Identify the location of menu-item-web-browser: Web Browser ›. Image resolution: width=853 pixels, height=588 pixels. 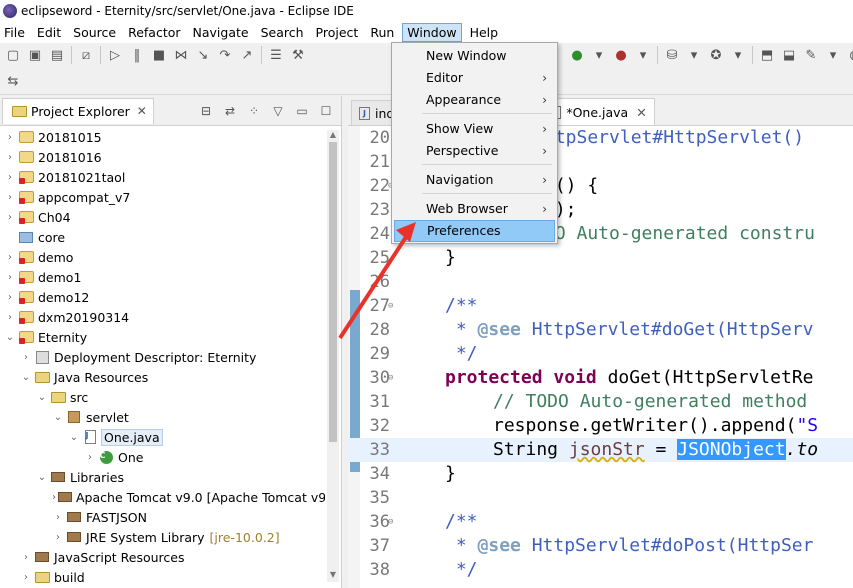
(474, 209).